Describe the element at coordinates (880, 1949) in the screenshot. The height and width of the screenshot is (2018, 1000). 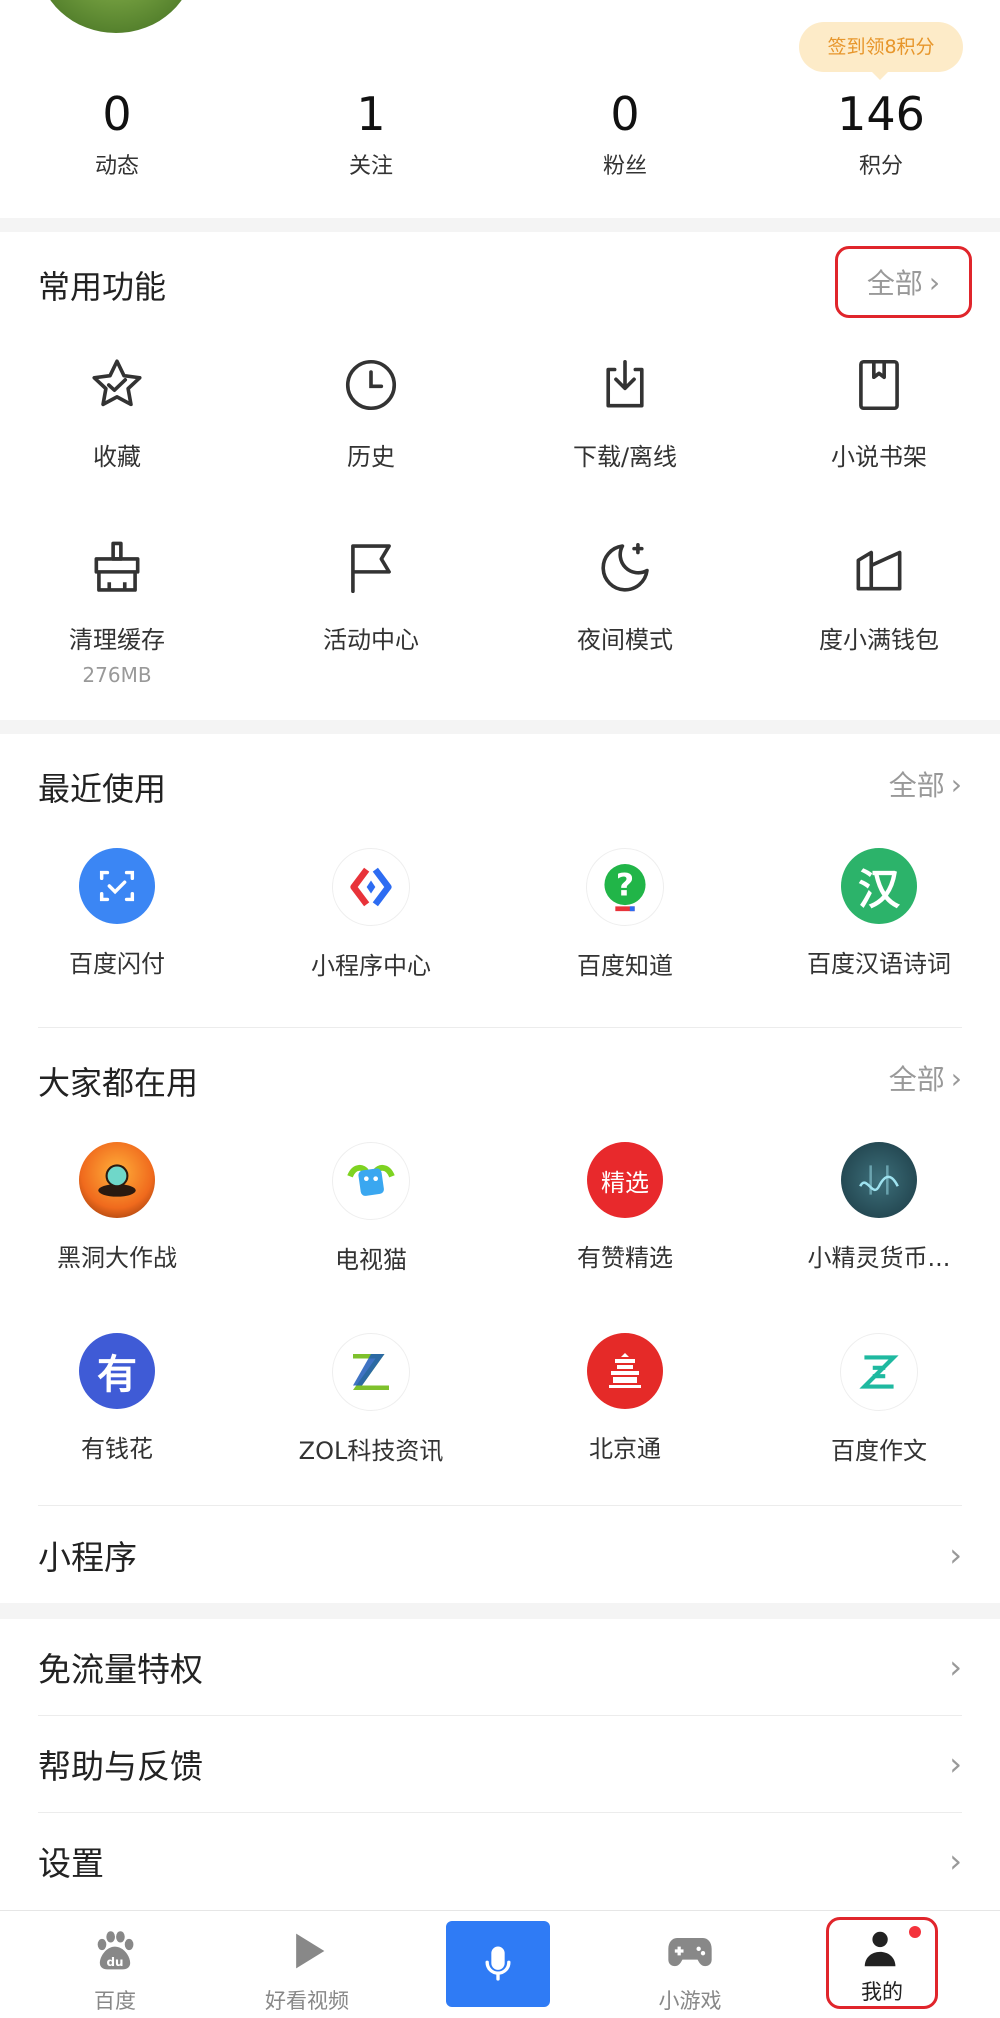
I see `user-icon` at that location.